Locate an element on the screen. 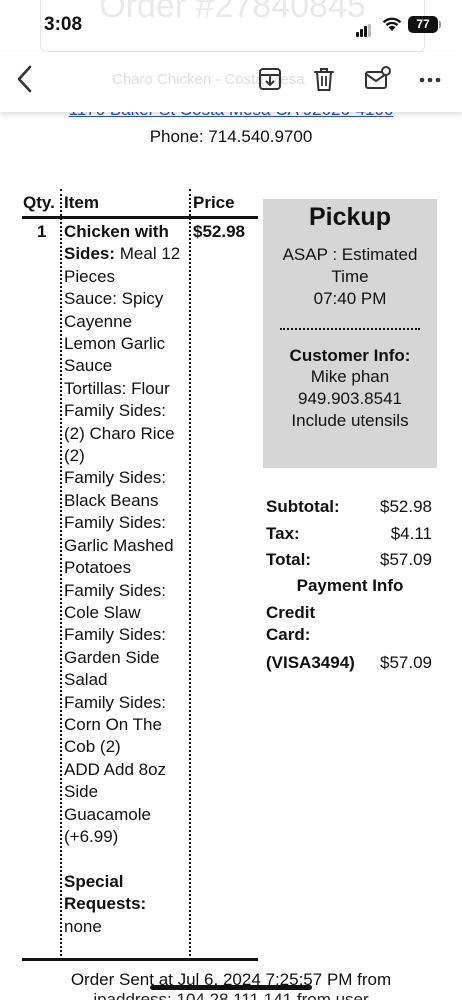 Image resolution: width=462 pixels, height=1000 pixels. cellular-signal-icon is located at coordinates (364, 28).